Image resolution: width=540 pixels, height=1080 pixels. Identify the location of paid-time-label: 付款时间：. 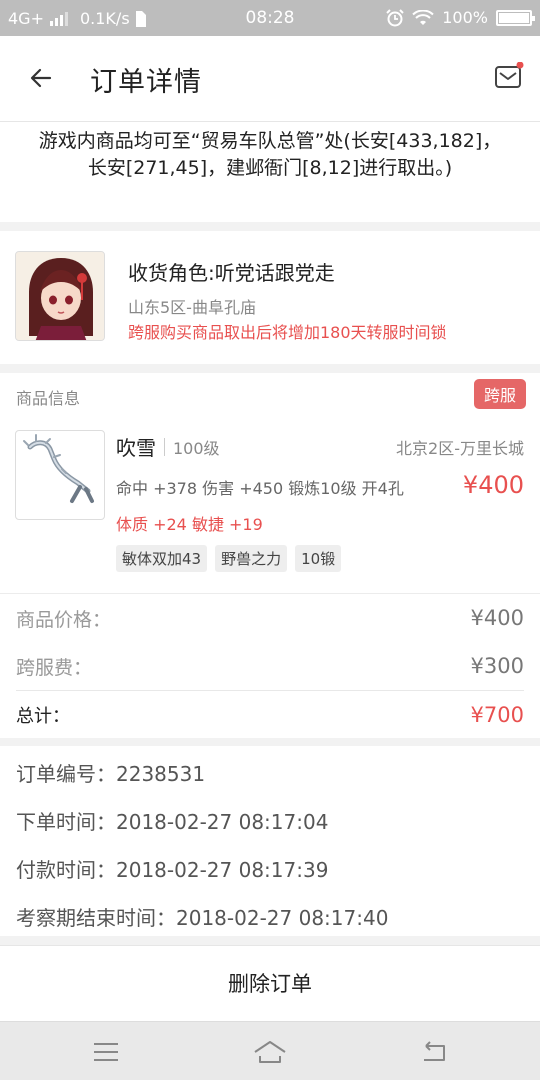
(66, 870).